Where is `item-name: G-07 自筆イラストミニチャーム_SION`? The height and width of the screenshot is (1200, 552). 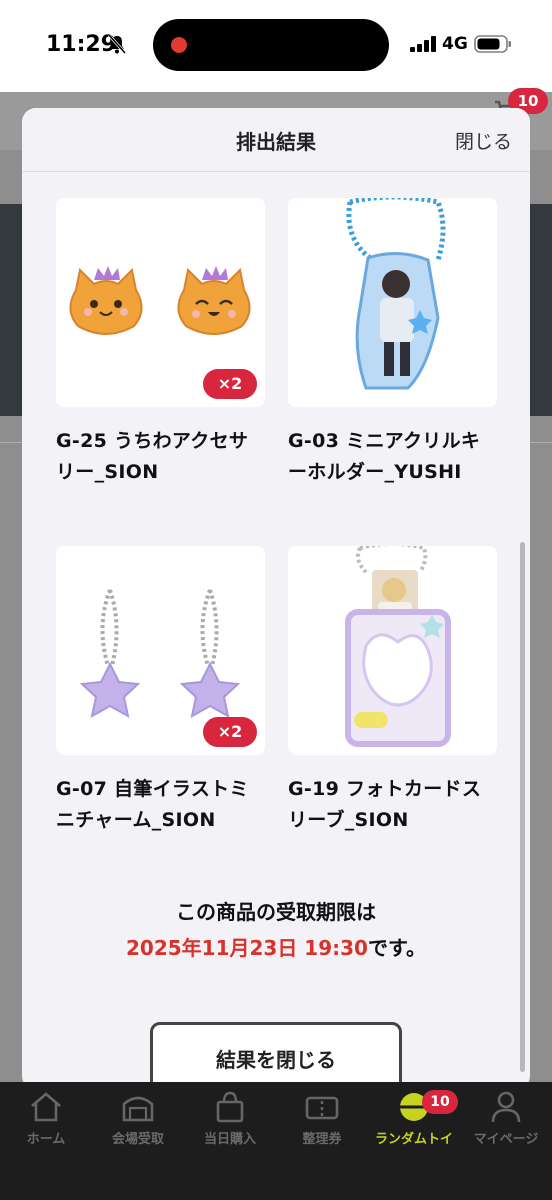 item-name: G-07 自筆イラストミニチャーム_SION is located at coordinates (152, 804).